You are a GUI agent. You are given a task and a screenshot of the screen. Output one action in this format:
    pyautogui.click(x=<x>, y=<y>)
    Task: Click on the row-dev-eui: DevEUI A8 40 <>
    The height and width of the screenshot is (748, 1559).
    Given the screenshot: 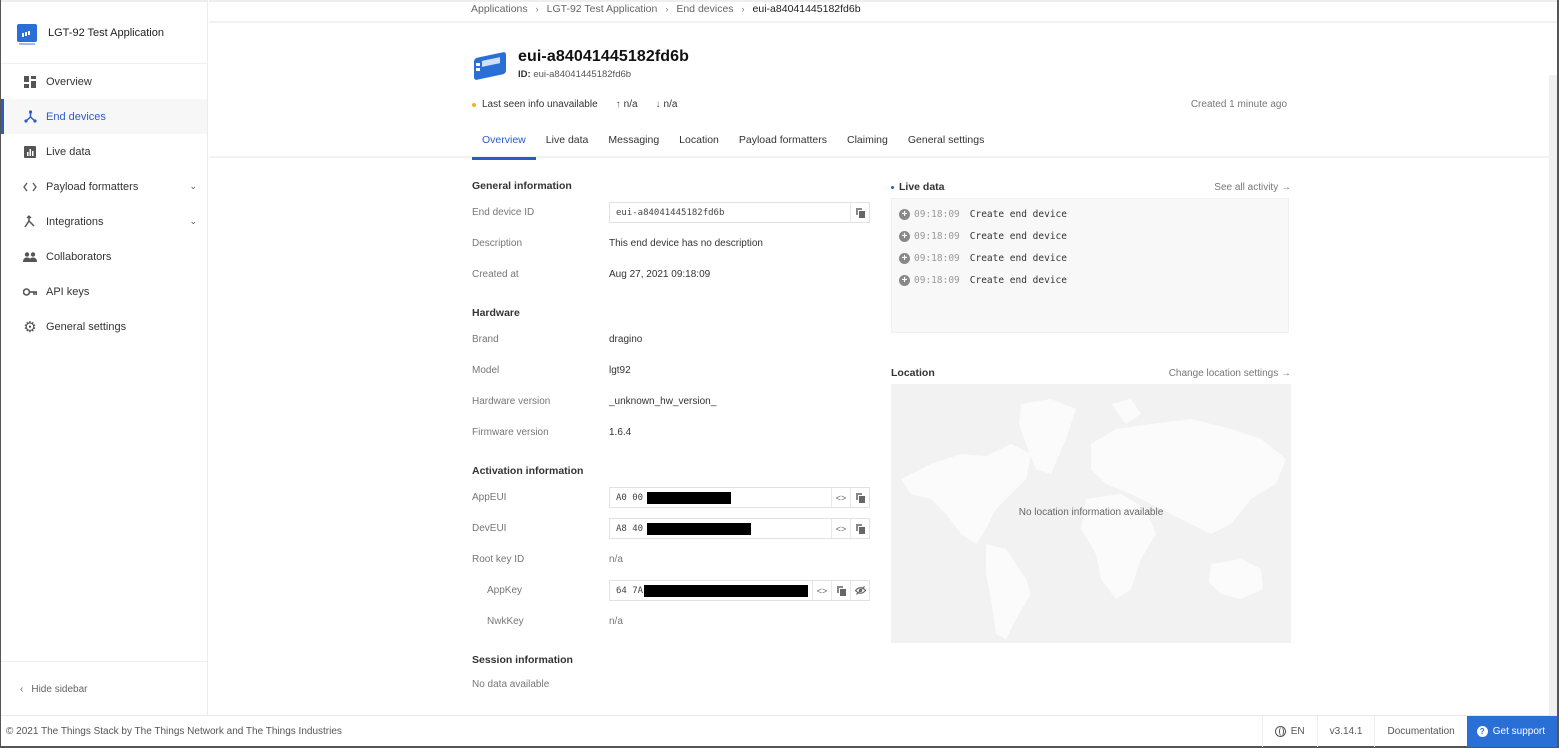 What is the action you would take?
    pyautogui.click(x=671, y=528)
    